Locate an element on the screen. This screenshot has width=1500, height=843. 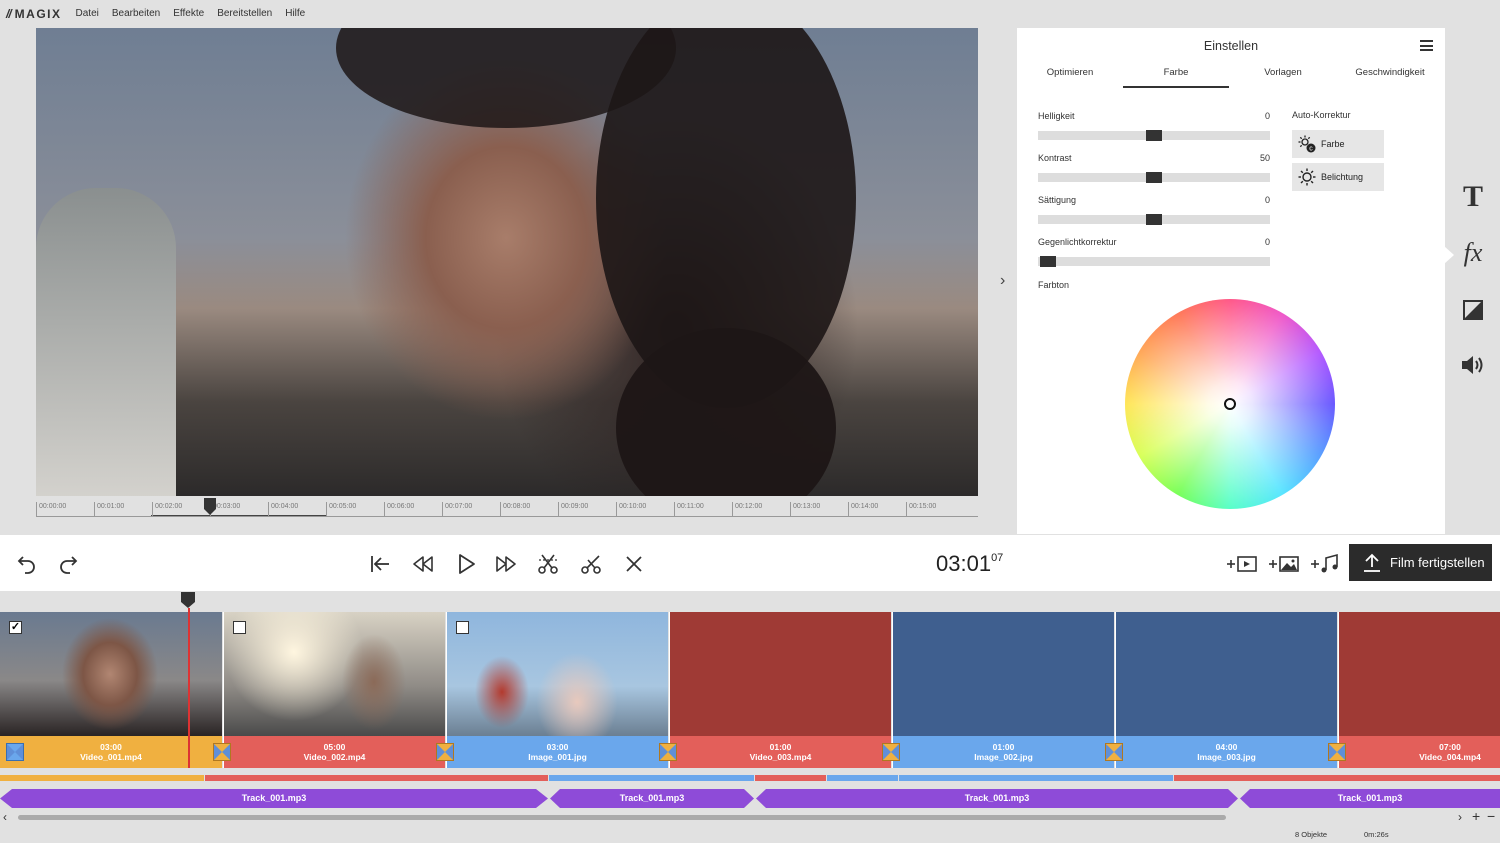
undo-icon is located at coordinates (27, 564).